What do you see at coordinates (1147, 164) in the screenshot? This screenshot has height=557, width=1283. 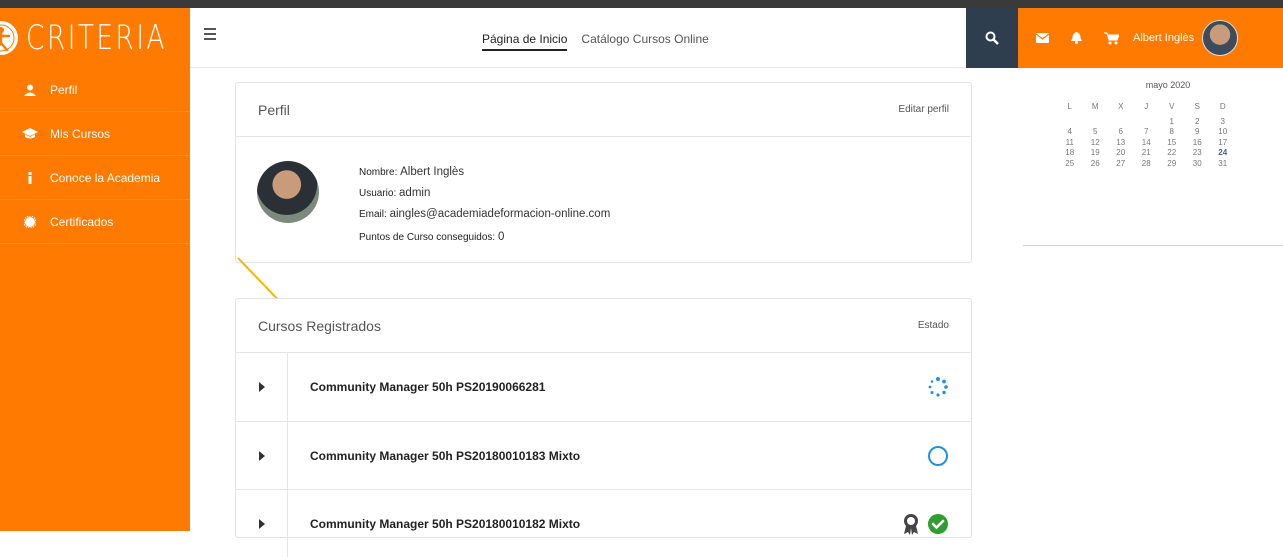 I see `calendar-day: 28` at bounding box center [1147, 164].